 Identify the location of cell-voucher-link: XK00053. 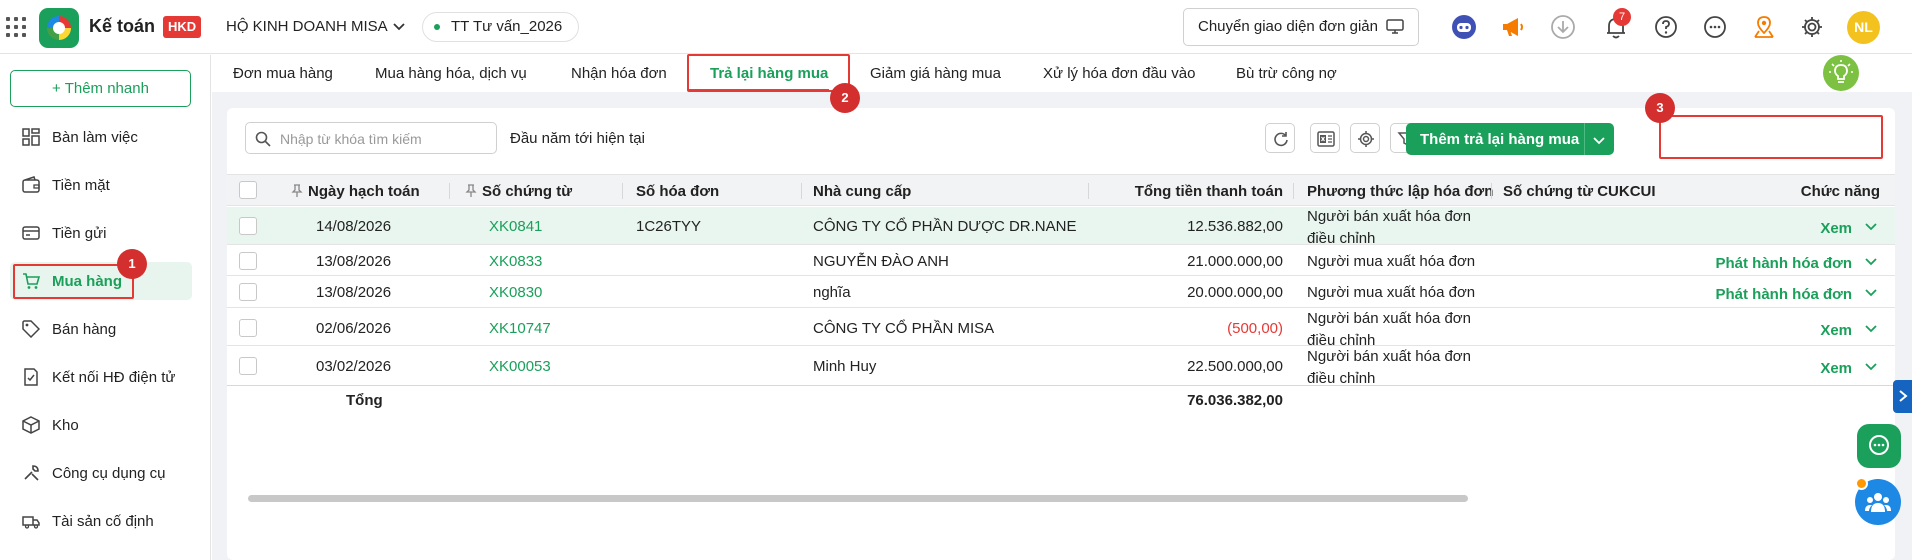
(520, 366).